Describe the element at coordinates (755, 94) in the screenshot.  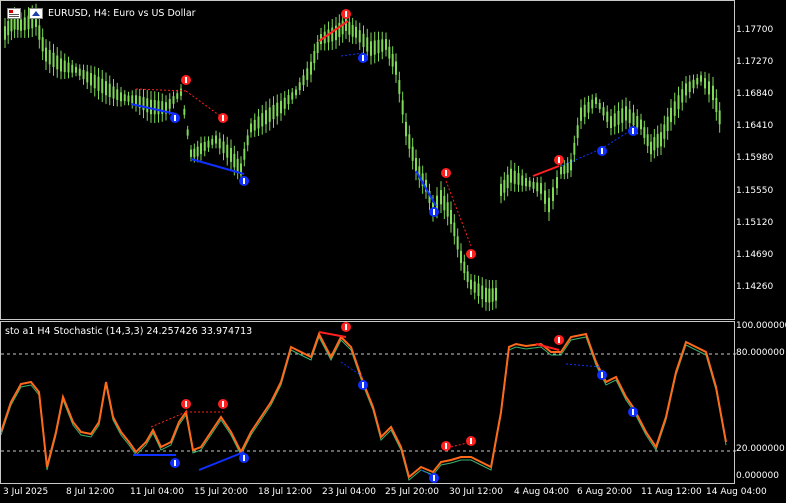
I see `price-axis-label: 1.16840` at that location.